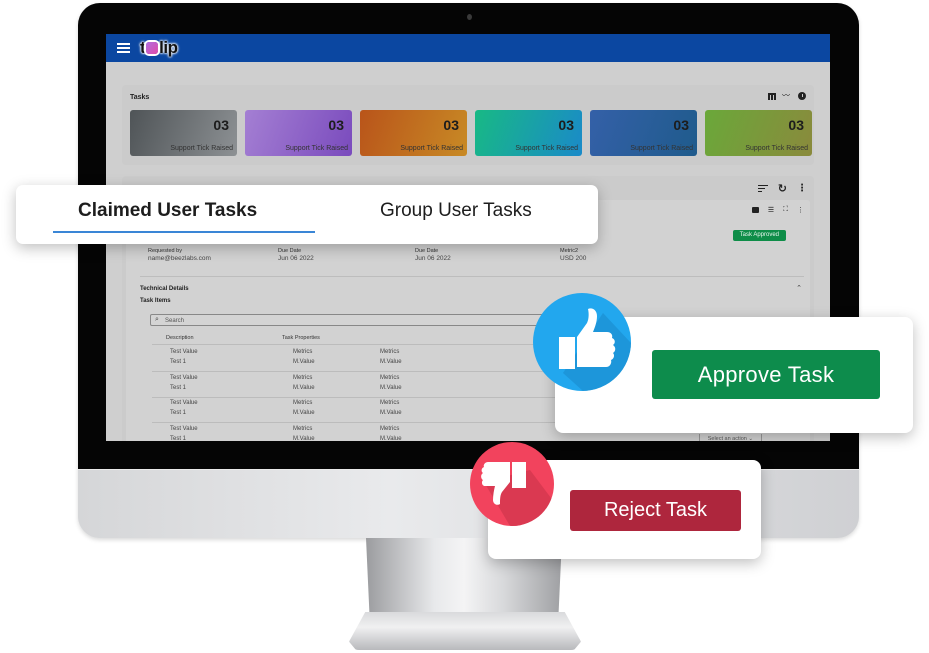 This screenshot has height=653, width=929. What do you see at coordinates (465, 631) in the screenshot?
I see `monitor-stand-base` at bounding box center [465, 631].